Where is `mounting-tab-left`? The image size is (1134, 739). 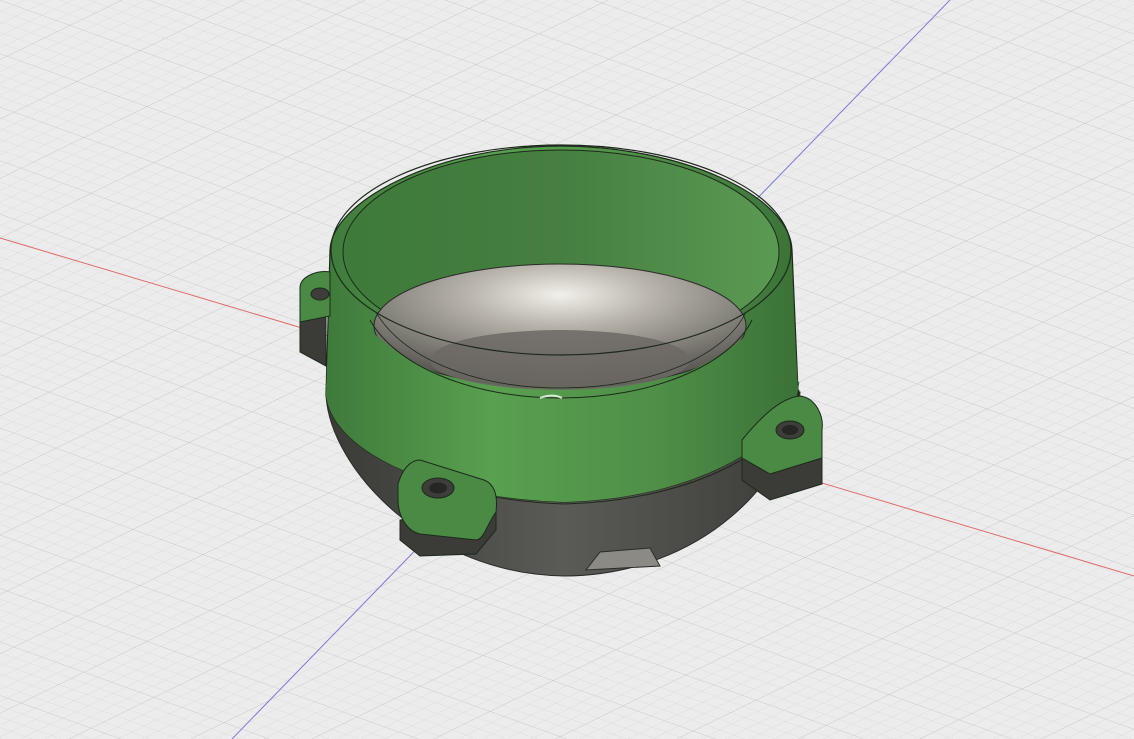
mounting-tab-left is located at coordinates (315, 319).